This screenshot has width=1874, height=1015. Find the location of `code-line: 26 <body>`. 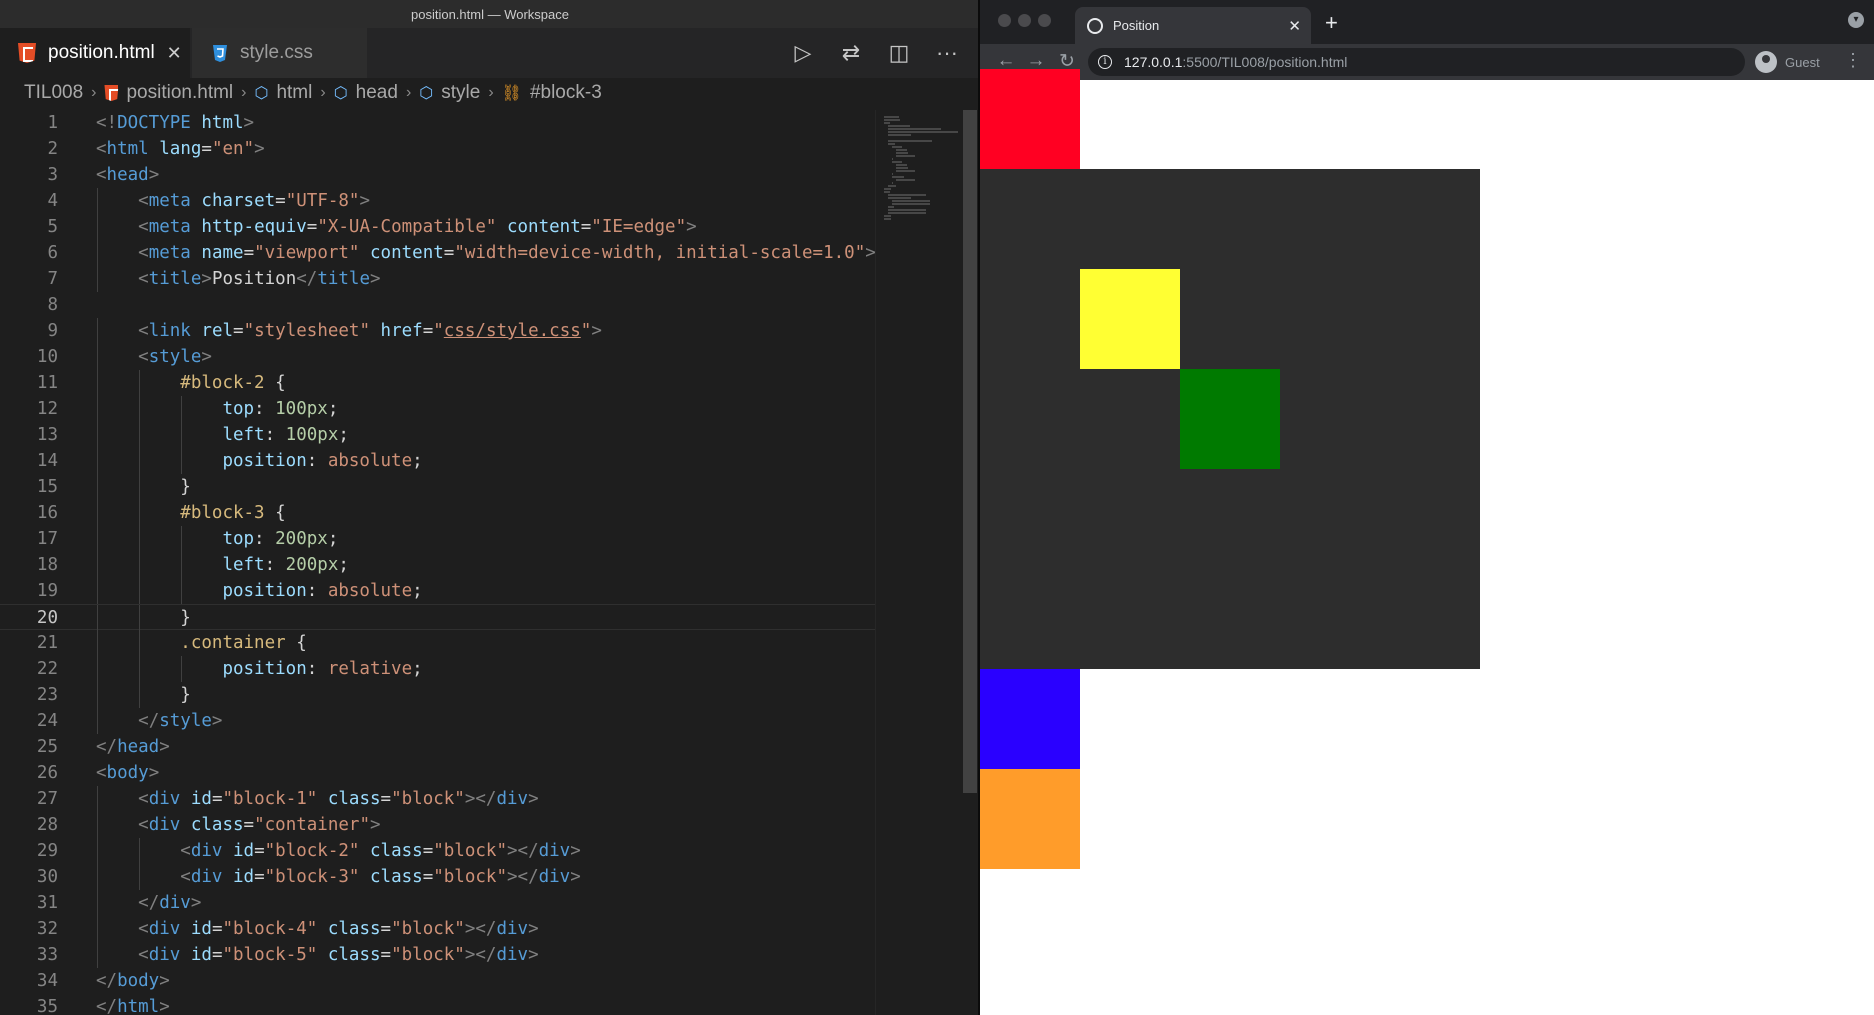

code-line: 26 <body> is located at coordinates (437, 773).